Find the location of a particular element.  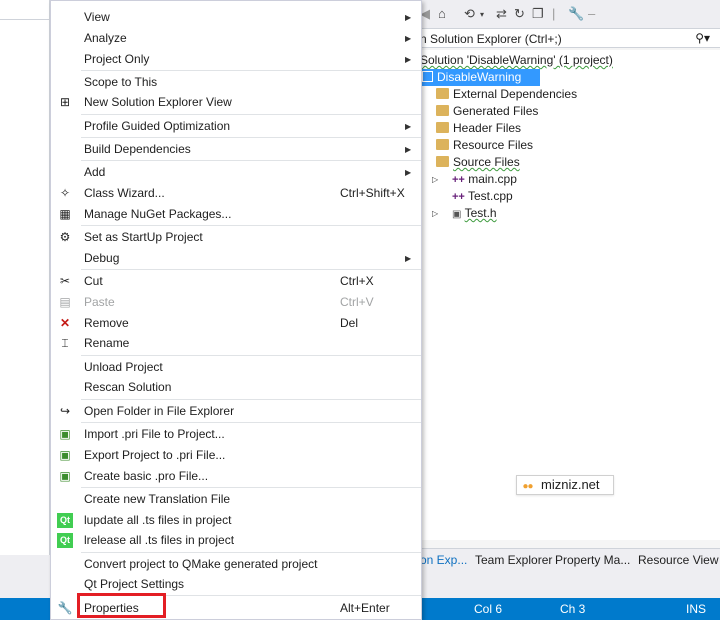

menu-item-set-startup: ⚙ Set as StartUp Project is located at coordinates (236, 237).